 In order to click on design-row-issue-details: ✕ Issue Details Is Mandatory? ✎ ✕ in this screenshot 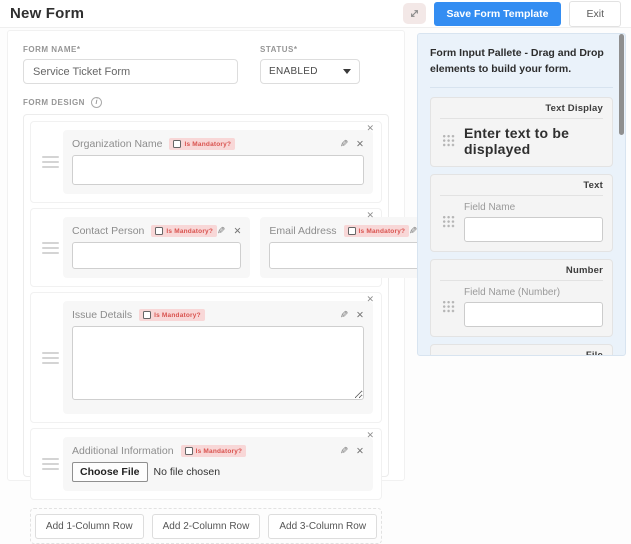, I will do `click(206, 357)`.